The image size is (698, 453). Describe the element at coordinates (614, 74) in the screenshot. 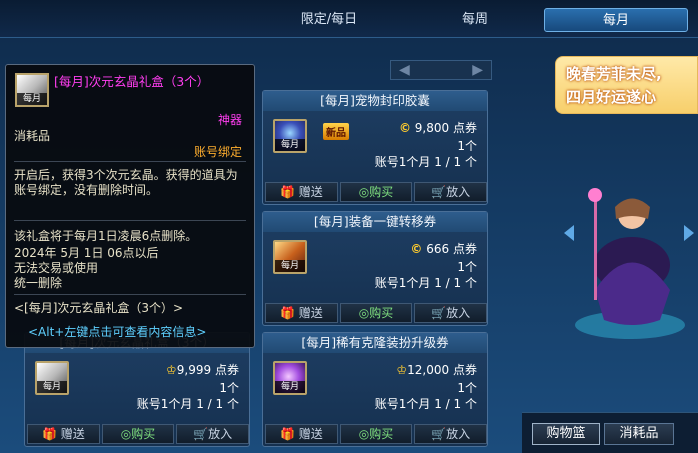

I see `banner-line-1: 晚春芳菲未尽,` at that location.